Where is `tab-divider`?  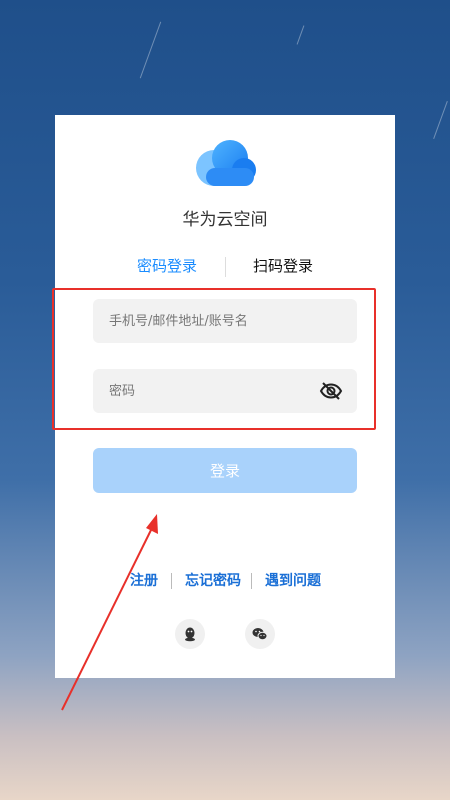 tab-divider is located at coordinates (225, 267).